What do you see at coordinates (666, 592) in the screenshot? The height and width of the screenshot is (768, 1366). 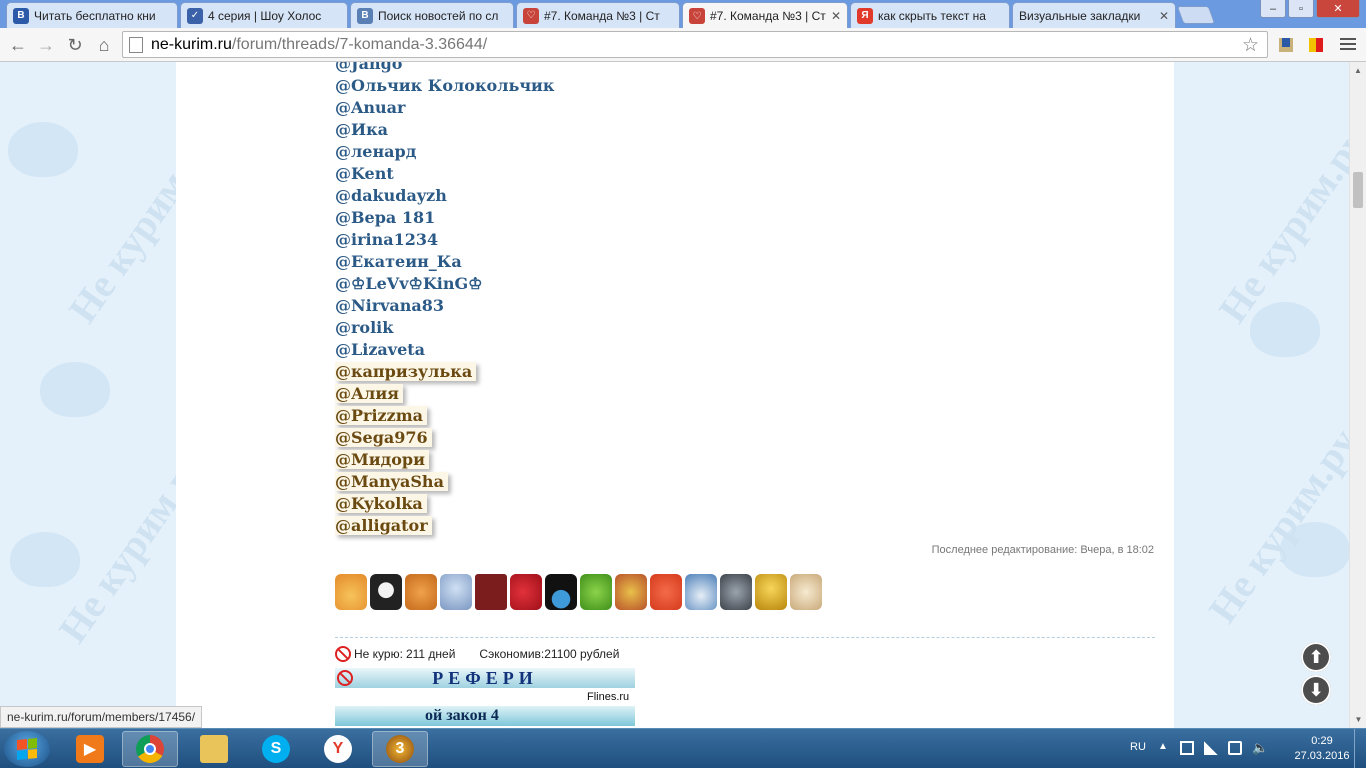 I see `flowers-icon` at bounding box center [666, 592].